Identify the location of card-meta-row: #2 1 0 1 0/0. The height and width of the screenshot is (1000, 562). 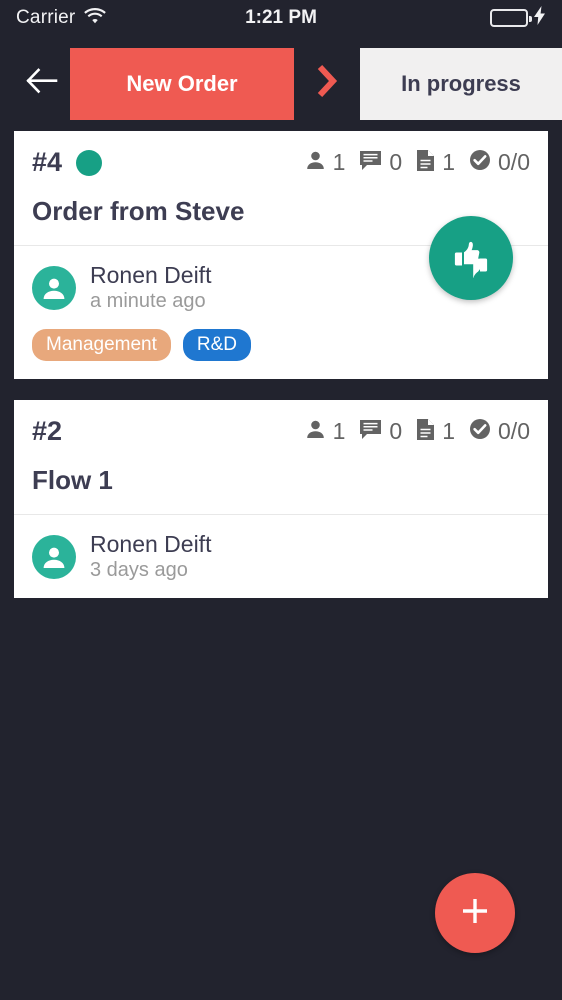
(281, 431).